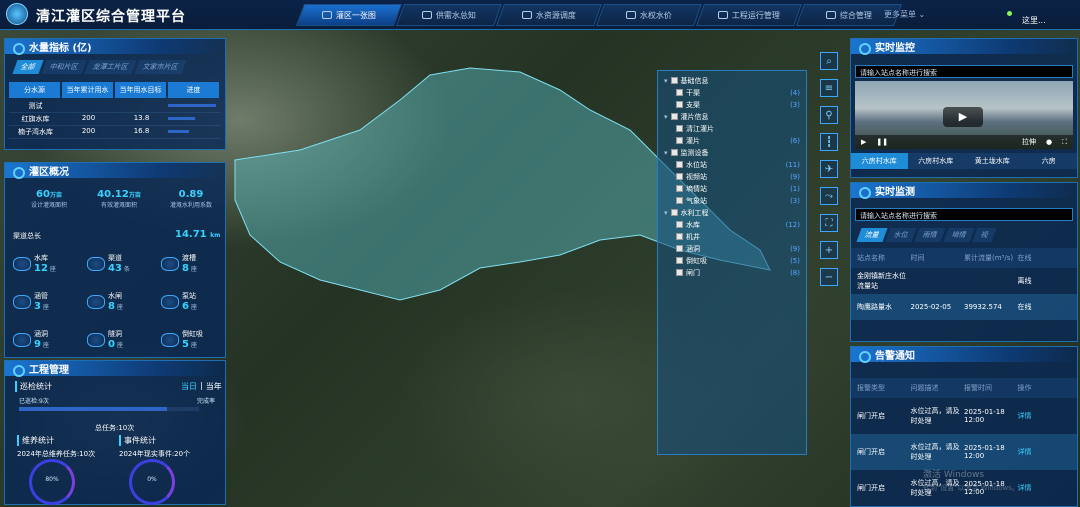 The height and width of the screenshot is (507, 1080). What do you see at coordinates (31, 301) in the screenshot?
I see `facility-item: 涵管 3 座` at bounding box center [31, 301].